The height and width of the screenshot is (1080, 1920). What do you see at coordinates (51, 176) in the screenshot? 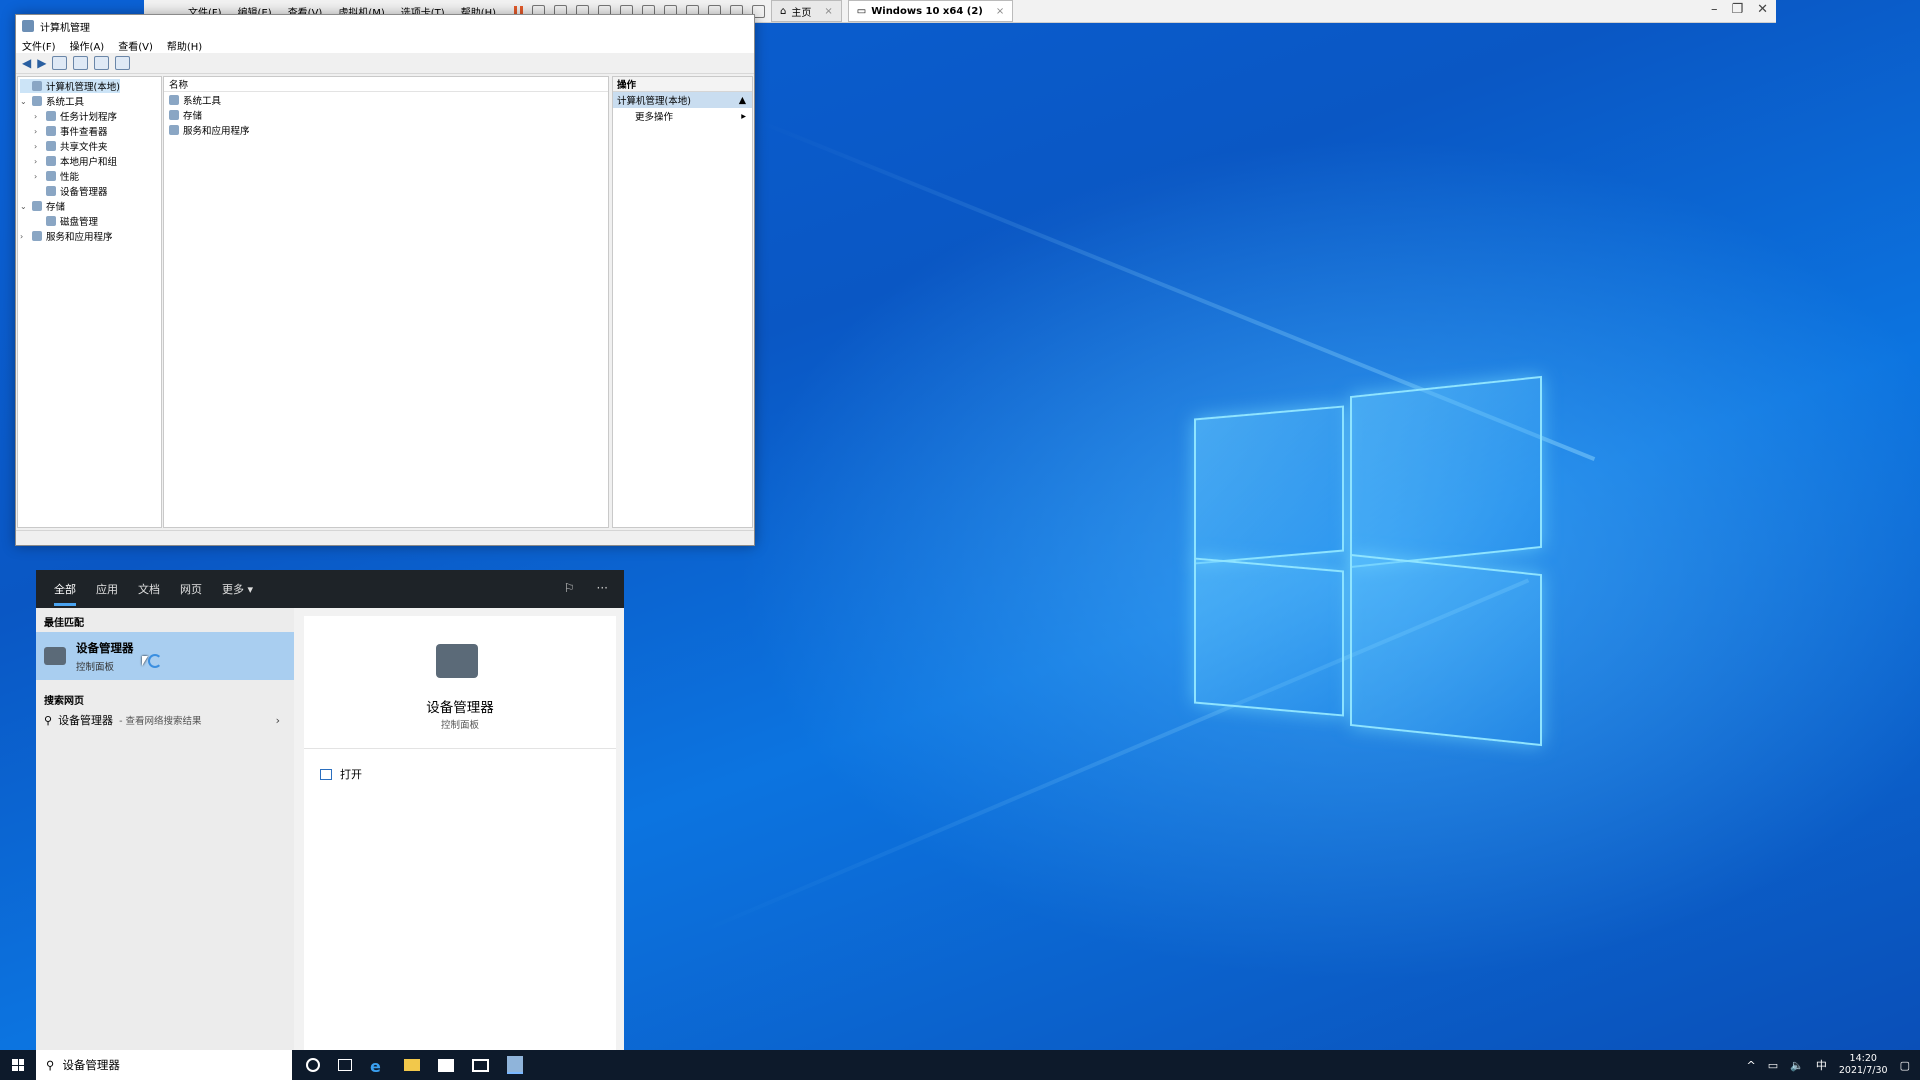
I see `performance-icon` at bounding box center [51, 176].